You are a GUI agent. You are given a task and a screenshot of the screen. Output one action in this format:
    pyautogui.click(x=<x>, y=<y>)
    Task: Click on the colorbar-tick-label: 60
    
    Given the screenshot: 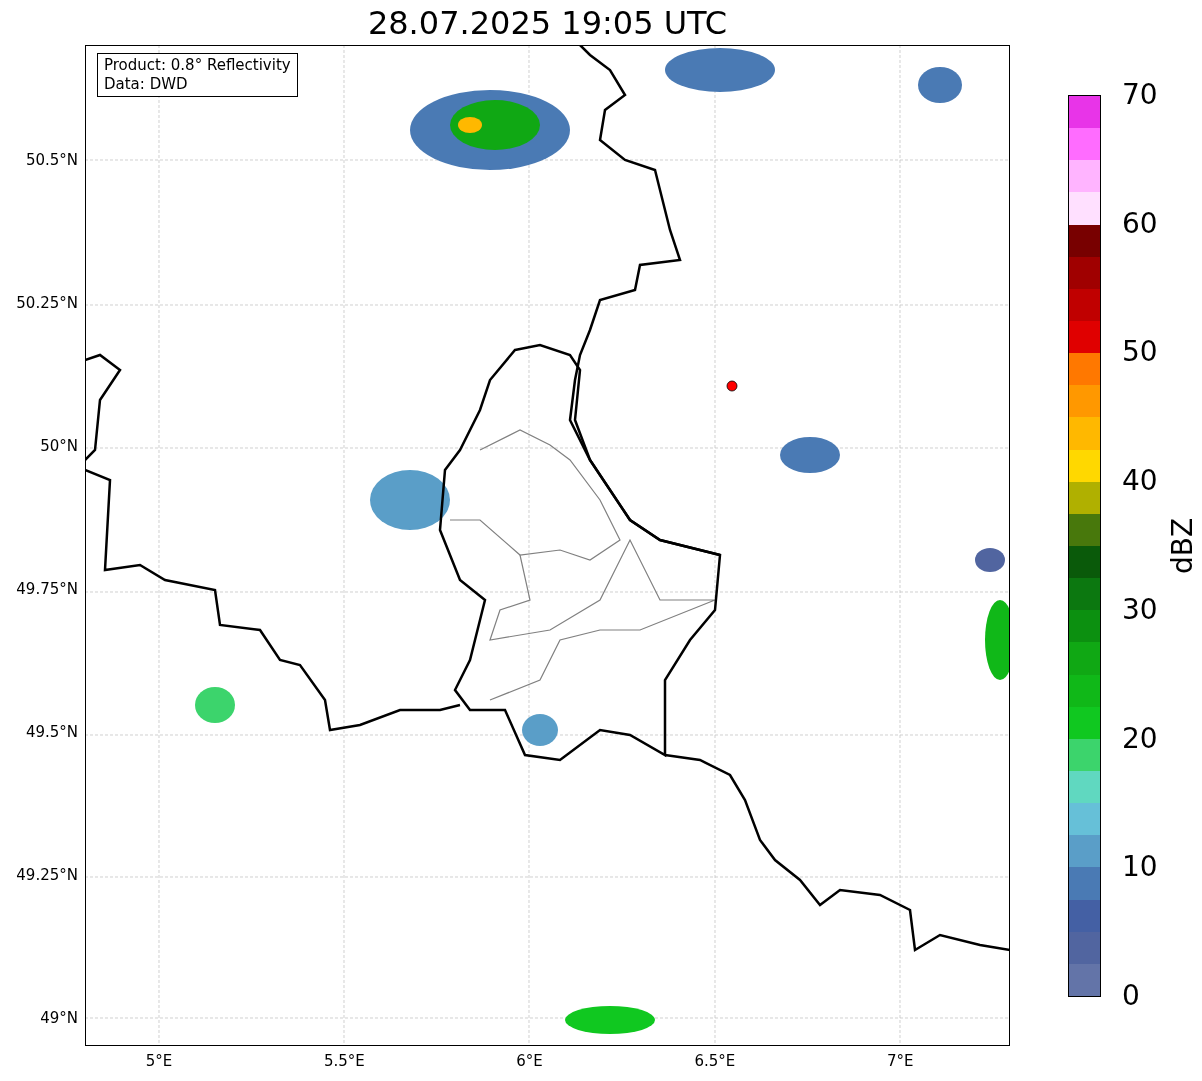 What is the action you would take?
    pyautogui.click(x=1140, y=223)
    